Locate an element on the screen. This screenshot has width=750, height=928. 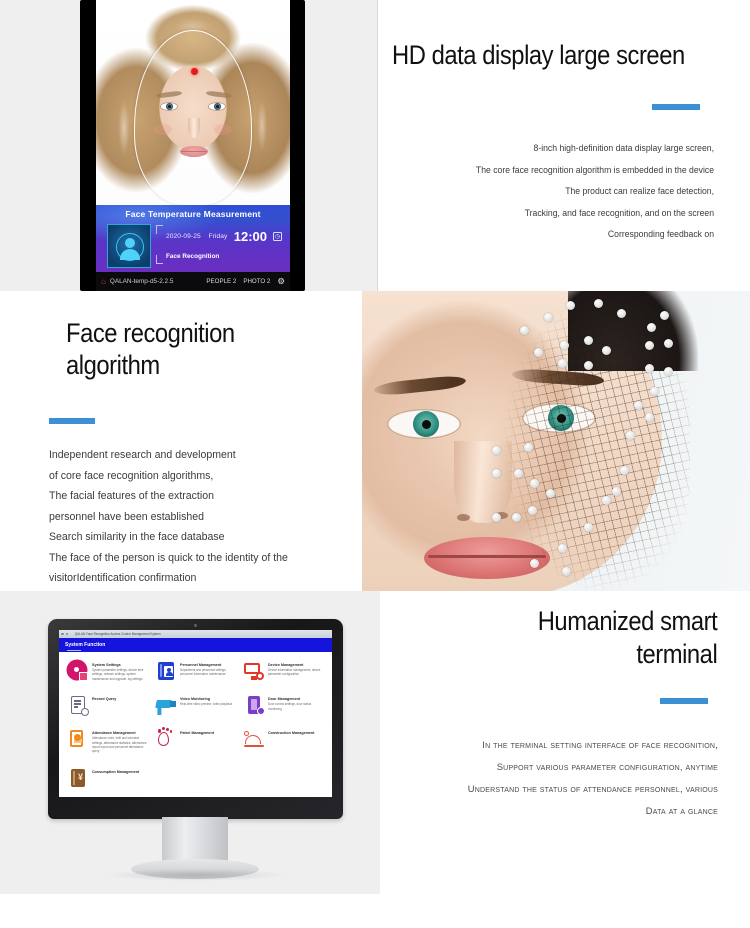
document-search-icon is located at coordinates (78, 706).